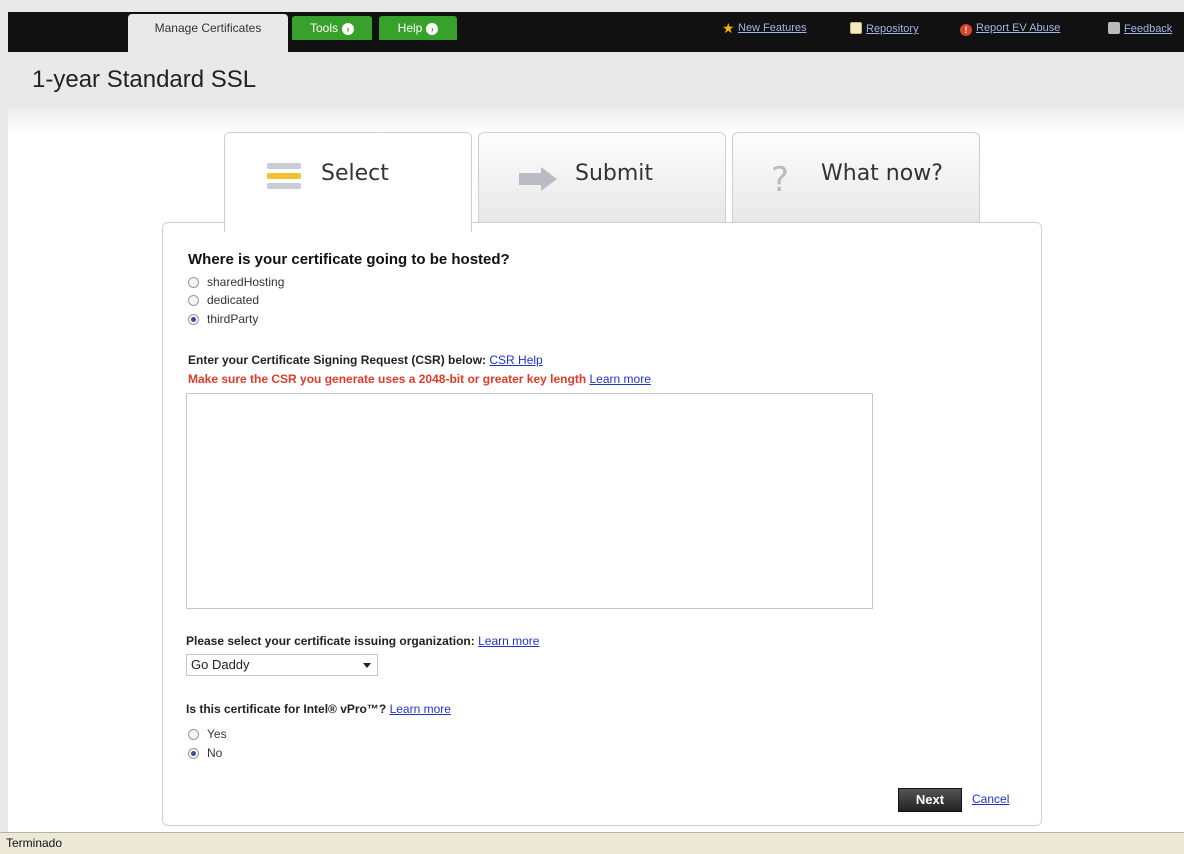 This screenshot has height=854, width=1184. I want to click on tab-label: Manage Certificates, so click(208, 28).